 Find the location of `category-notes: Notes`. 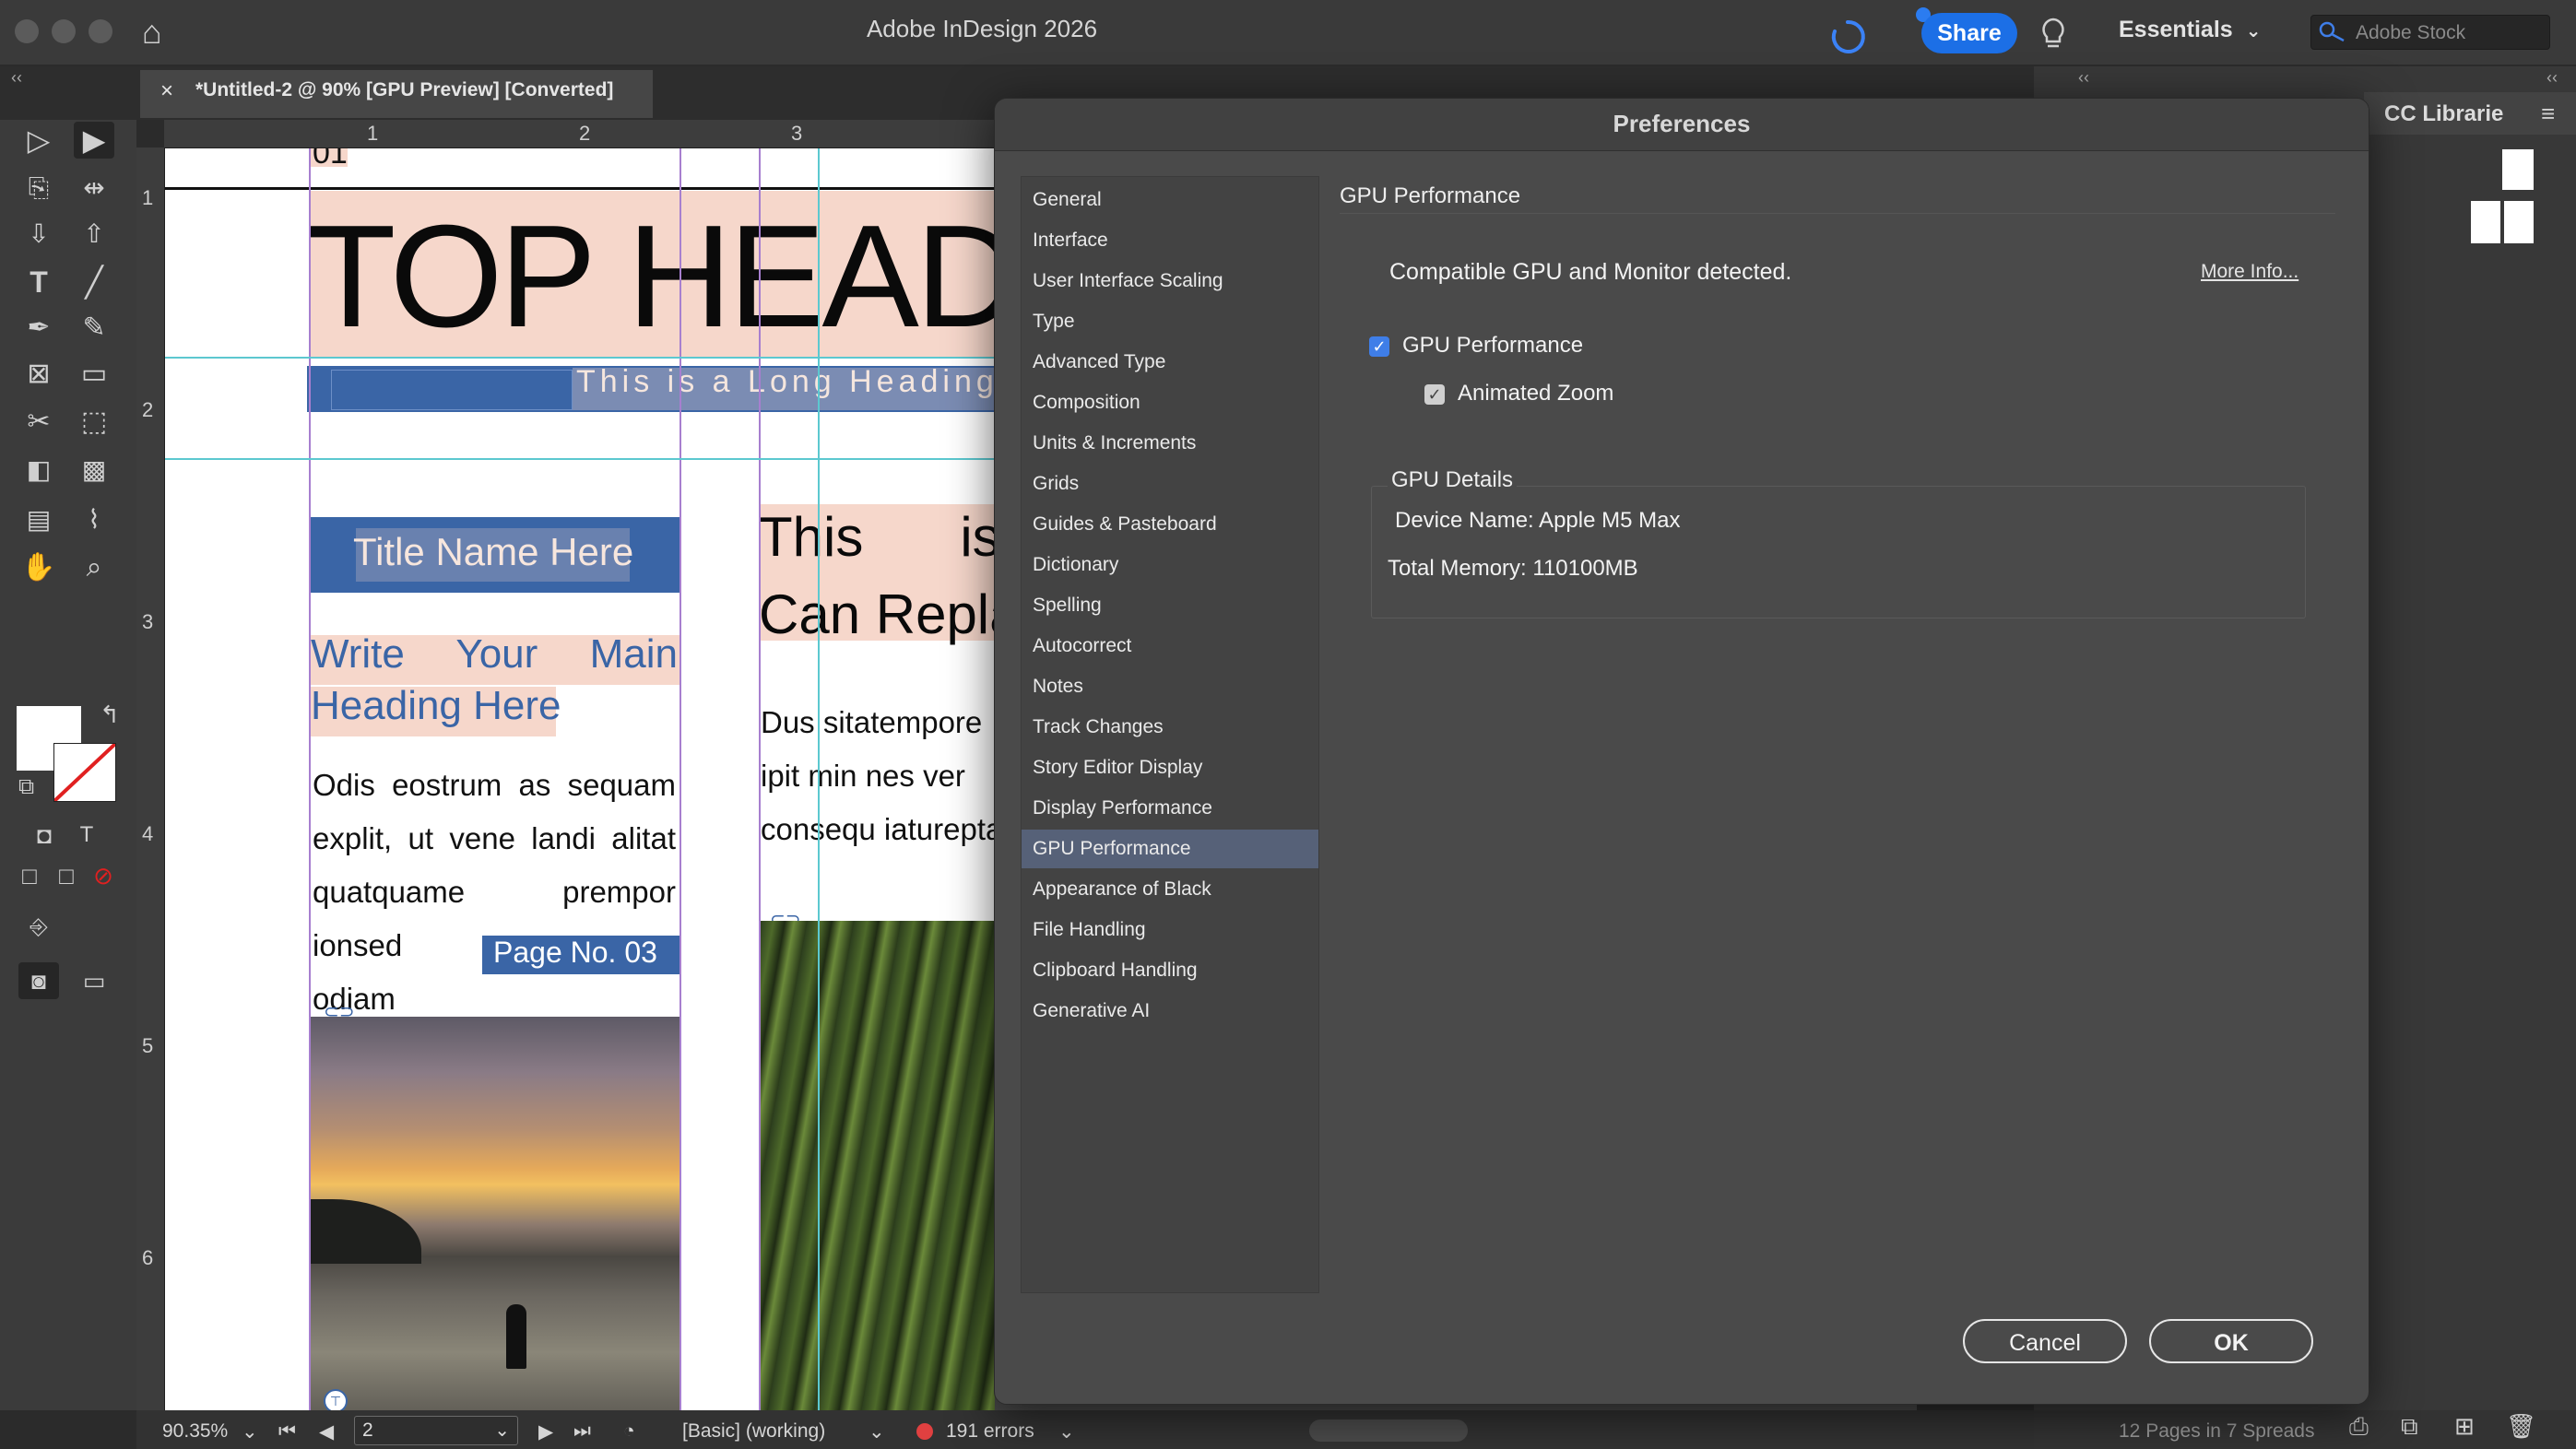

category-notes: Notes is located at coordinates (1170, 686).